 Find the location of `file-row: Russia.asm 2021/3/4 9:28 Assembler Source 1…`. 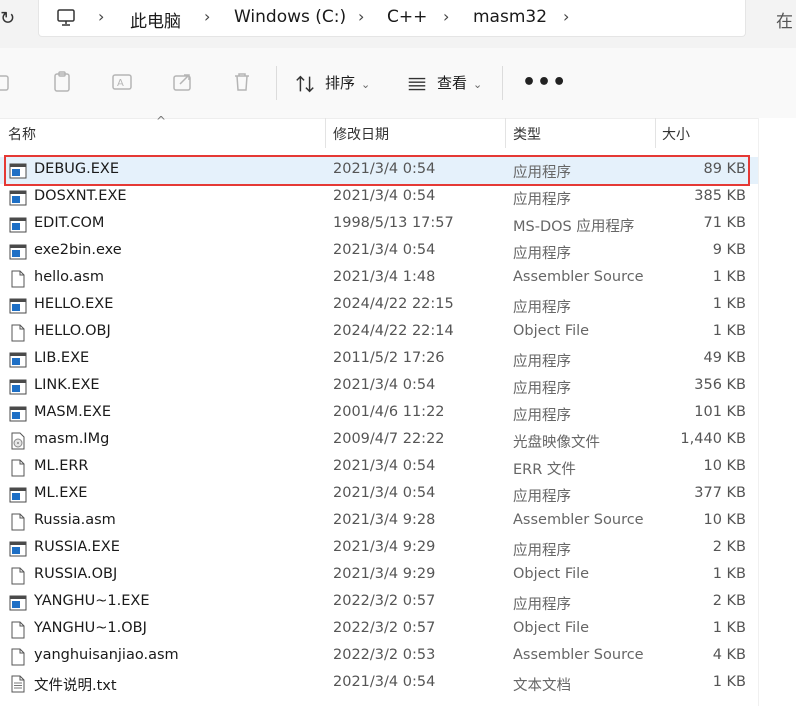

file-row: Russia.asm 2021/3/4 9:28 Assembler Source 1… is located at coordinates (379, 521).